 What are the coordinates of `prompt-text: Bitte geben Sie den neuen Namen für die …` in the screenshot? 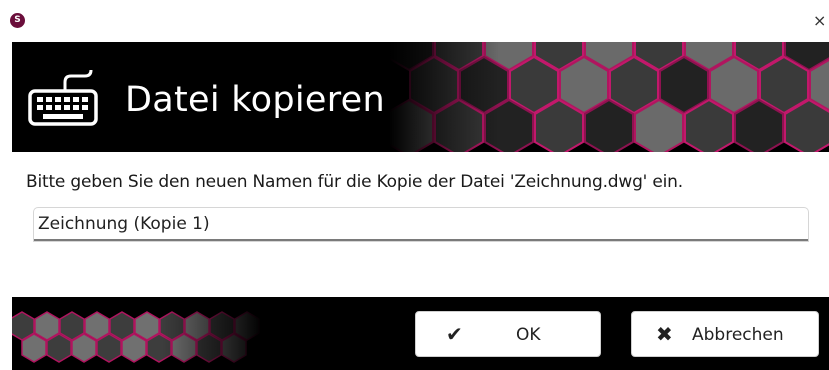 It's located at (354, 182).